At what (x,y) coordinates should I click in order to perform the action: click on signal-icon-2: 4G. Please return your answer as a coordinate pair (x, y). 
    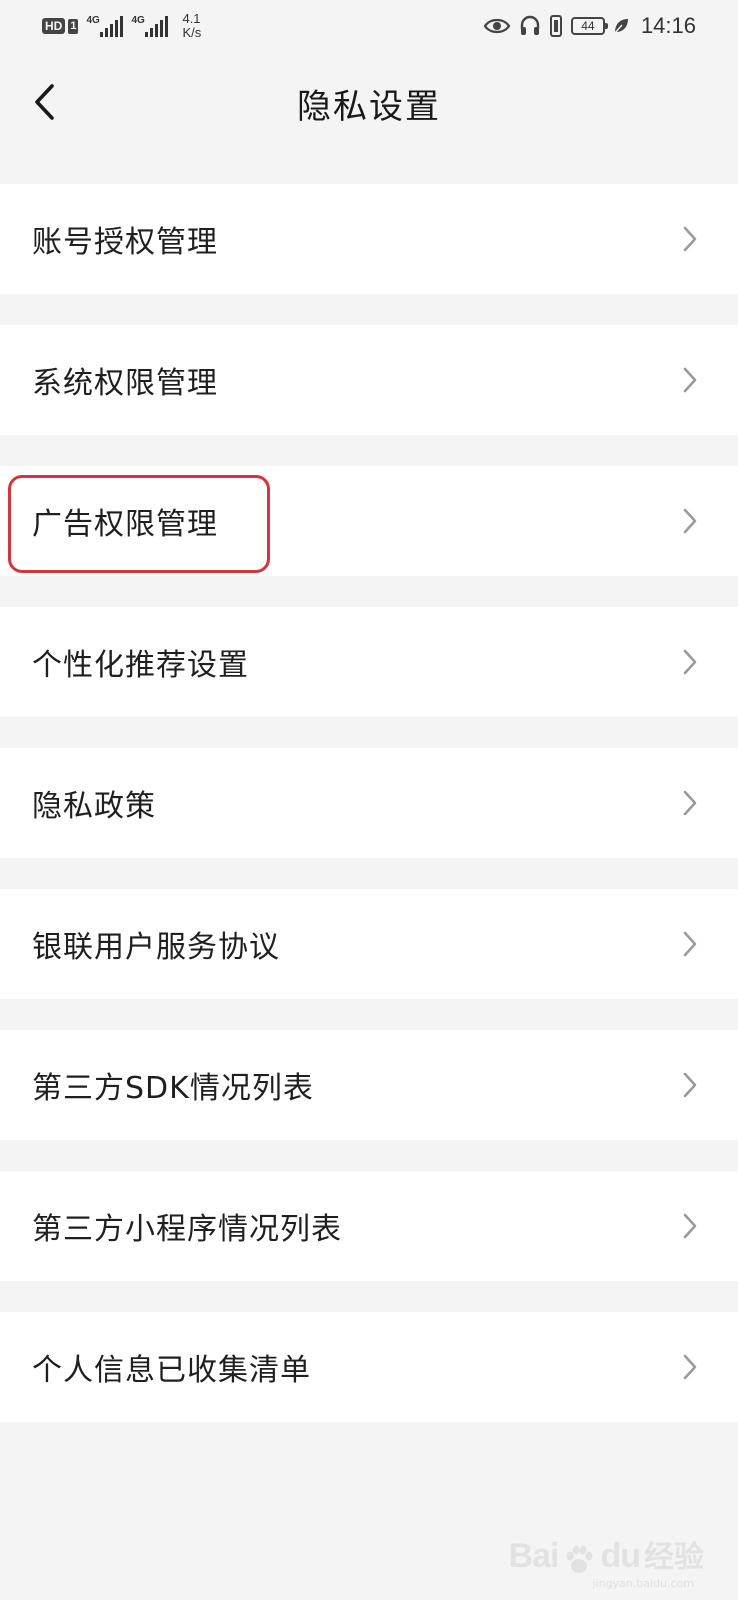
    Looking at the image, I should click on (150, 26).